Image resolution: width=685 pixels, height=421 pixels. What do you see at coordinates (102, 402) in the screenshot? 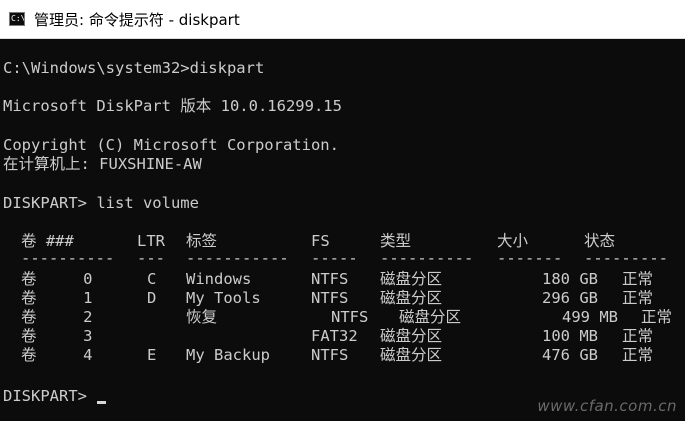
I see `text-cursor` at bounding box center [102, 402].